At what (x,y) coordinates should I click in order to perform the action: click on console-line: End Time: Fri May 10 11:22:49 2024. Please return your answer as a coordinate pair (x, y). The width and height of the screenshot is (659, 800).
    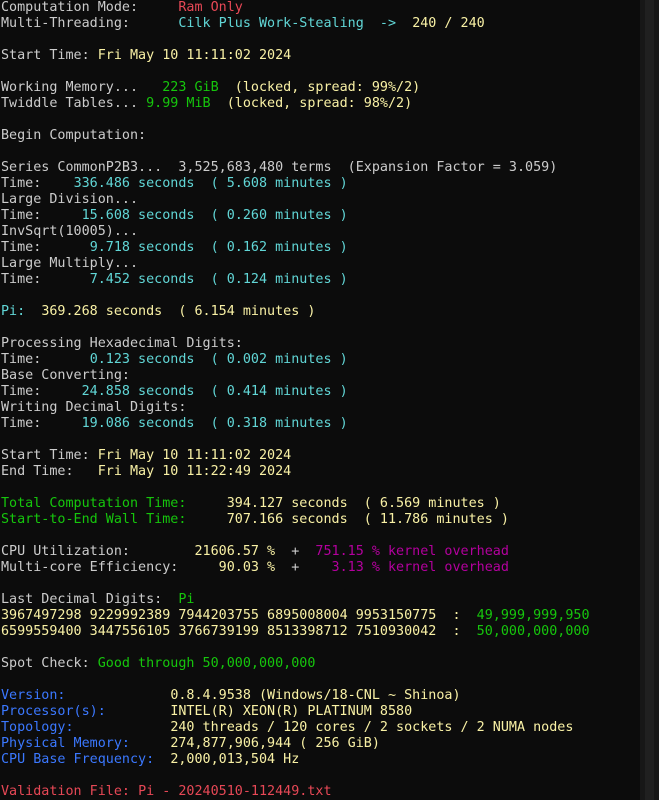
    Looking at the image, I should click on (320, 472).